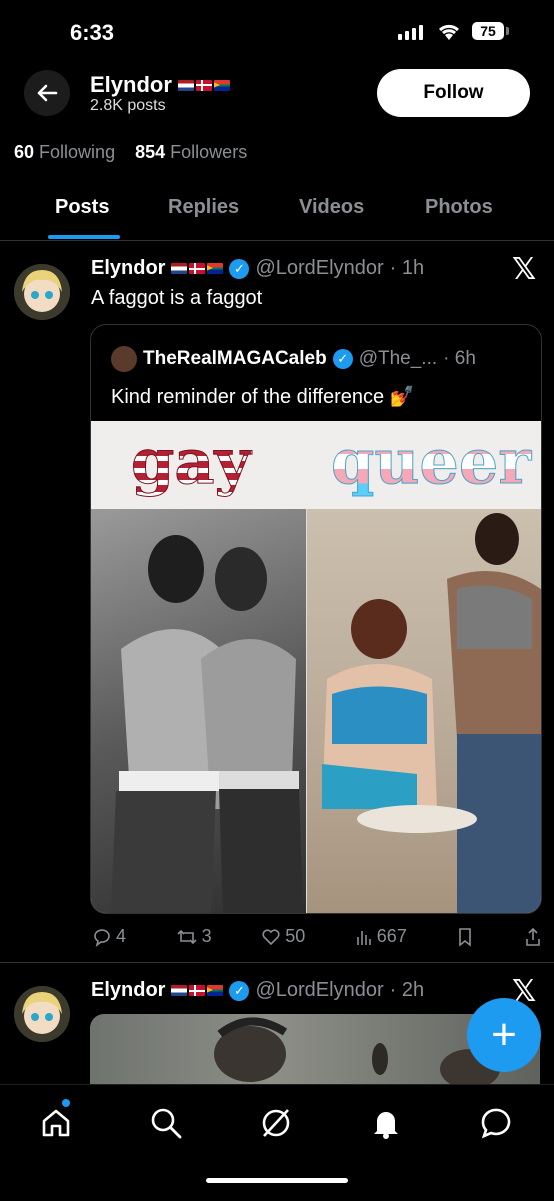  What do you see at coordinates (386, 1125) in the screenshot?
I see `bell-icon` at bounding box center [386, 1125].